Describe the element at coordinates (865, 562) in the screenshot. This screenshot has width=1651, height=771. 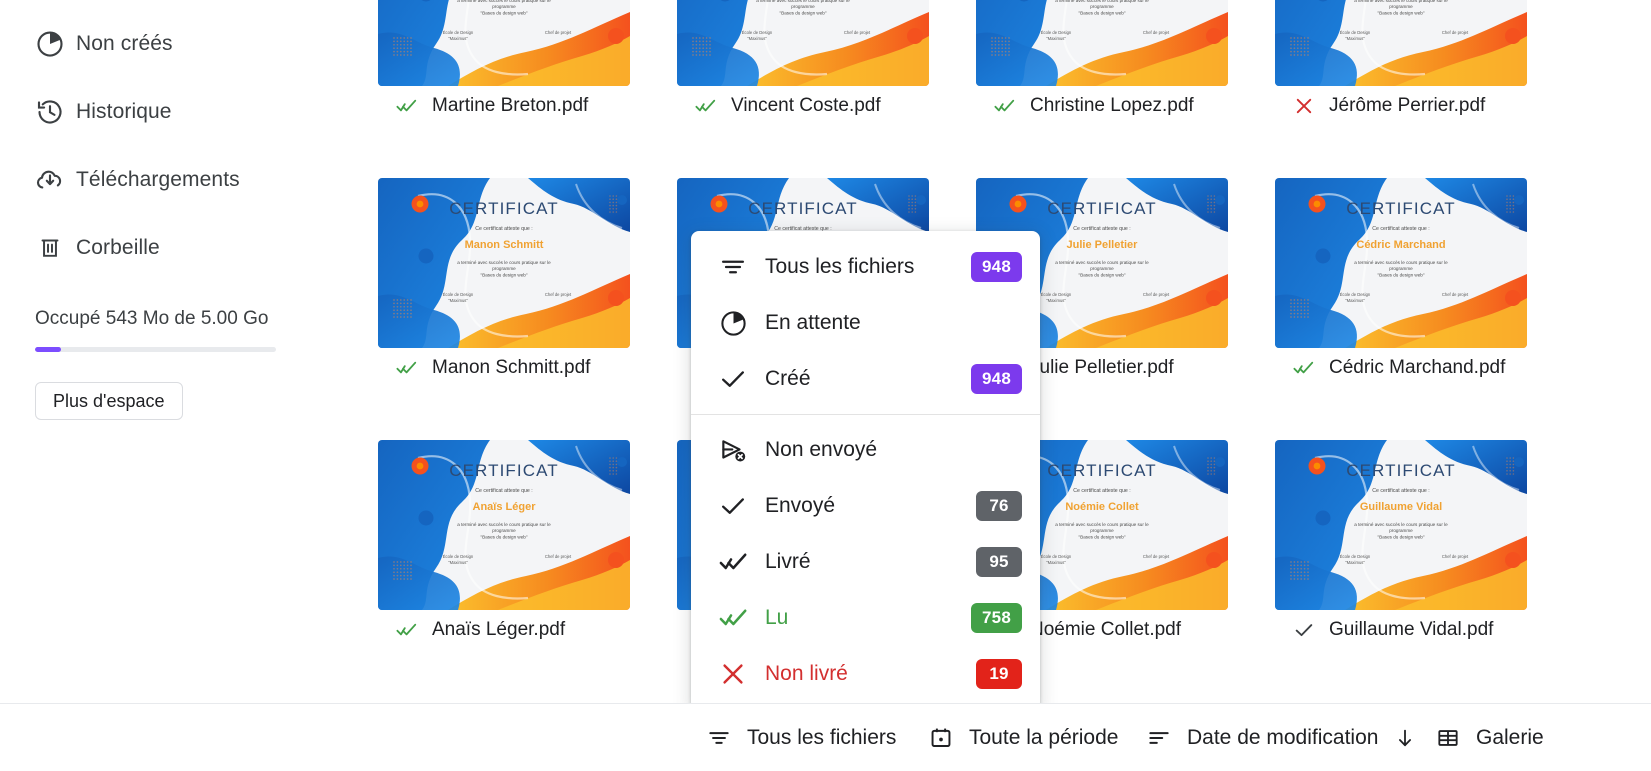
I see `filter-menu-item-livr: Livré 95` at that location.